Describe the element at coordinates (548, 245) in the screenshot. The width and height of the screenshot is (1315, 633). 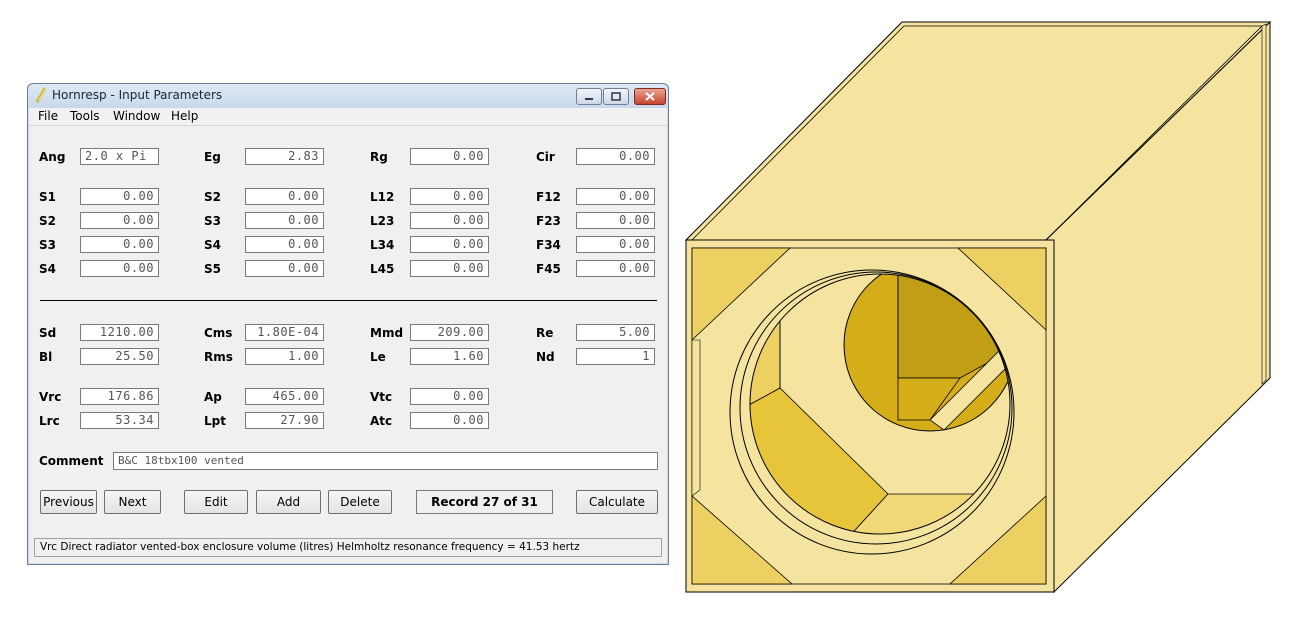
I see `param-label: F34` at that location.